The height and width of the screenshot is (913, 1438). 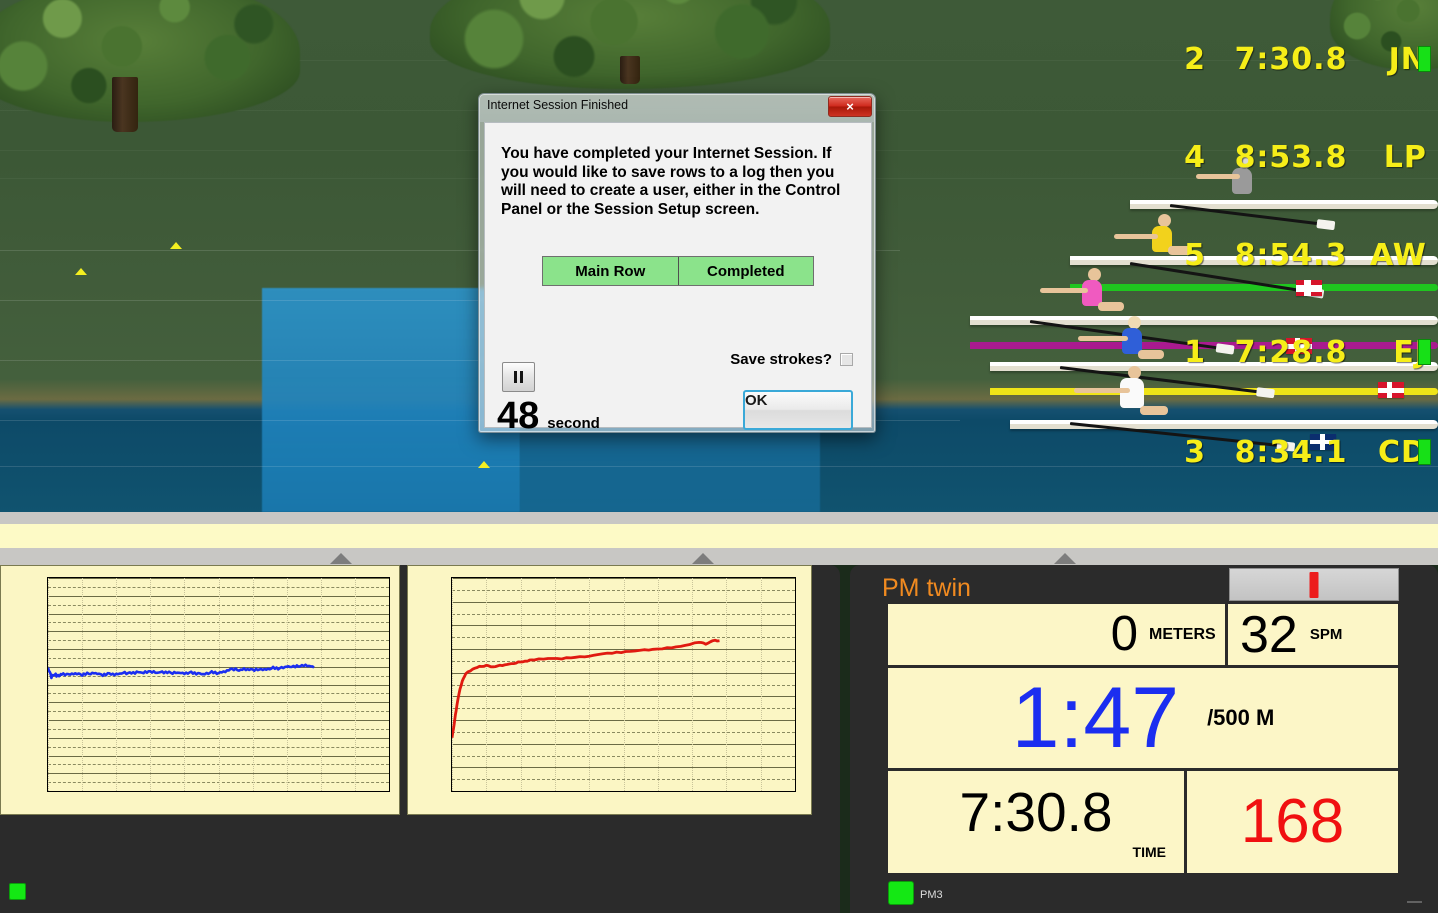 I want to click on pace-chart: 1:001:201:402:002:202:403:00010002000, so click(x=200, y=690).